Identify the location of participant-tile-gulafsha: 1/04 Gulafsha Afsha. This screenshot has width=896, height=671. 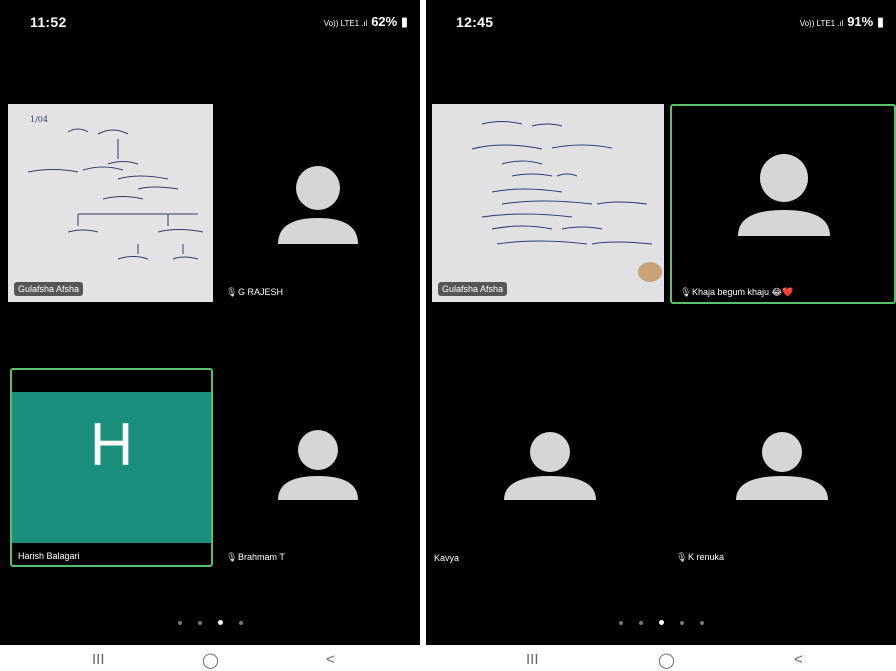
(110, 203).